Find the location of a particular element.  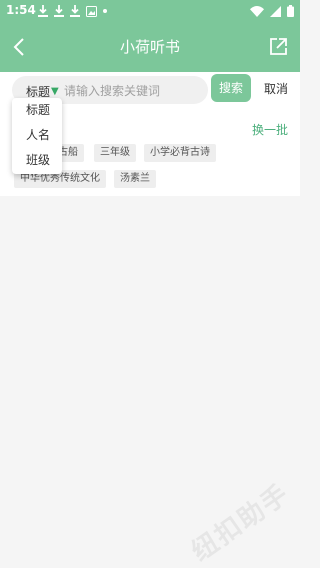

dropdown-option-class: 班级 is located at coordinates (37, 160).